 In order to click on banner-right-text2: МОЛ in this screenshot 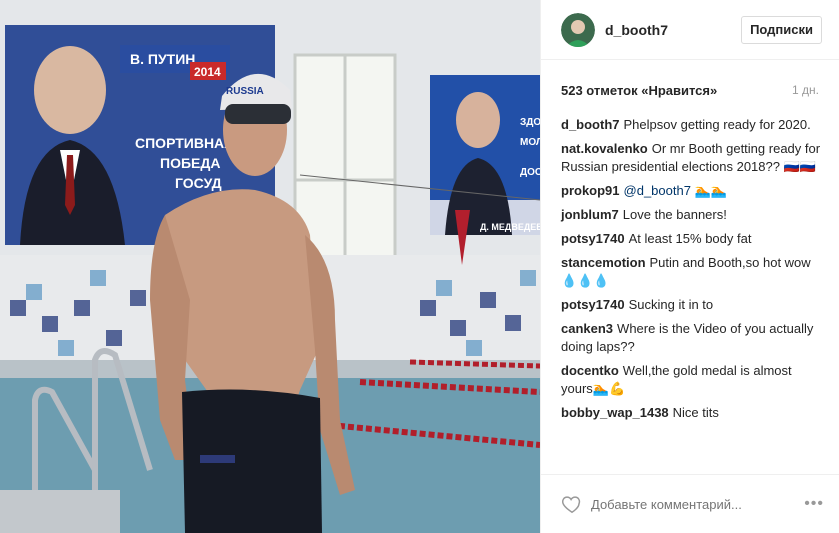, I will do `click(530, 142)`.